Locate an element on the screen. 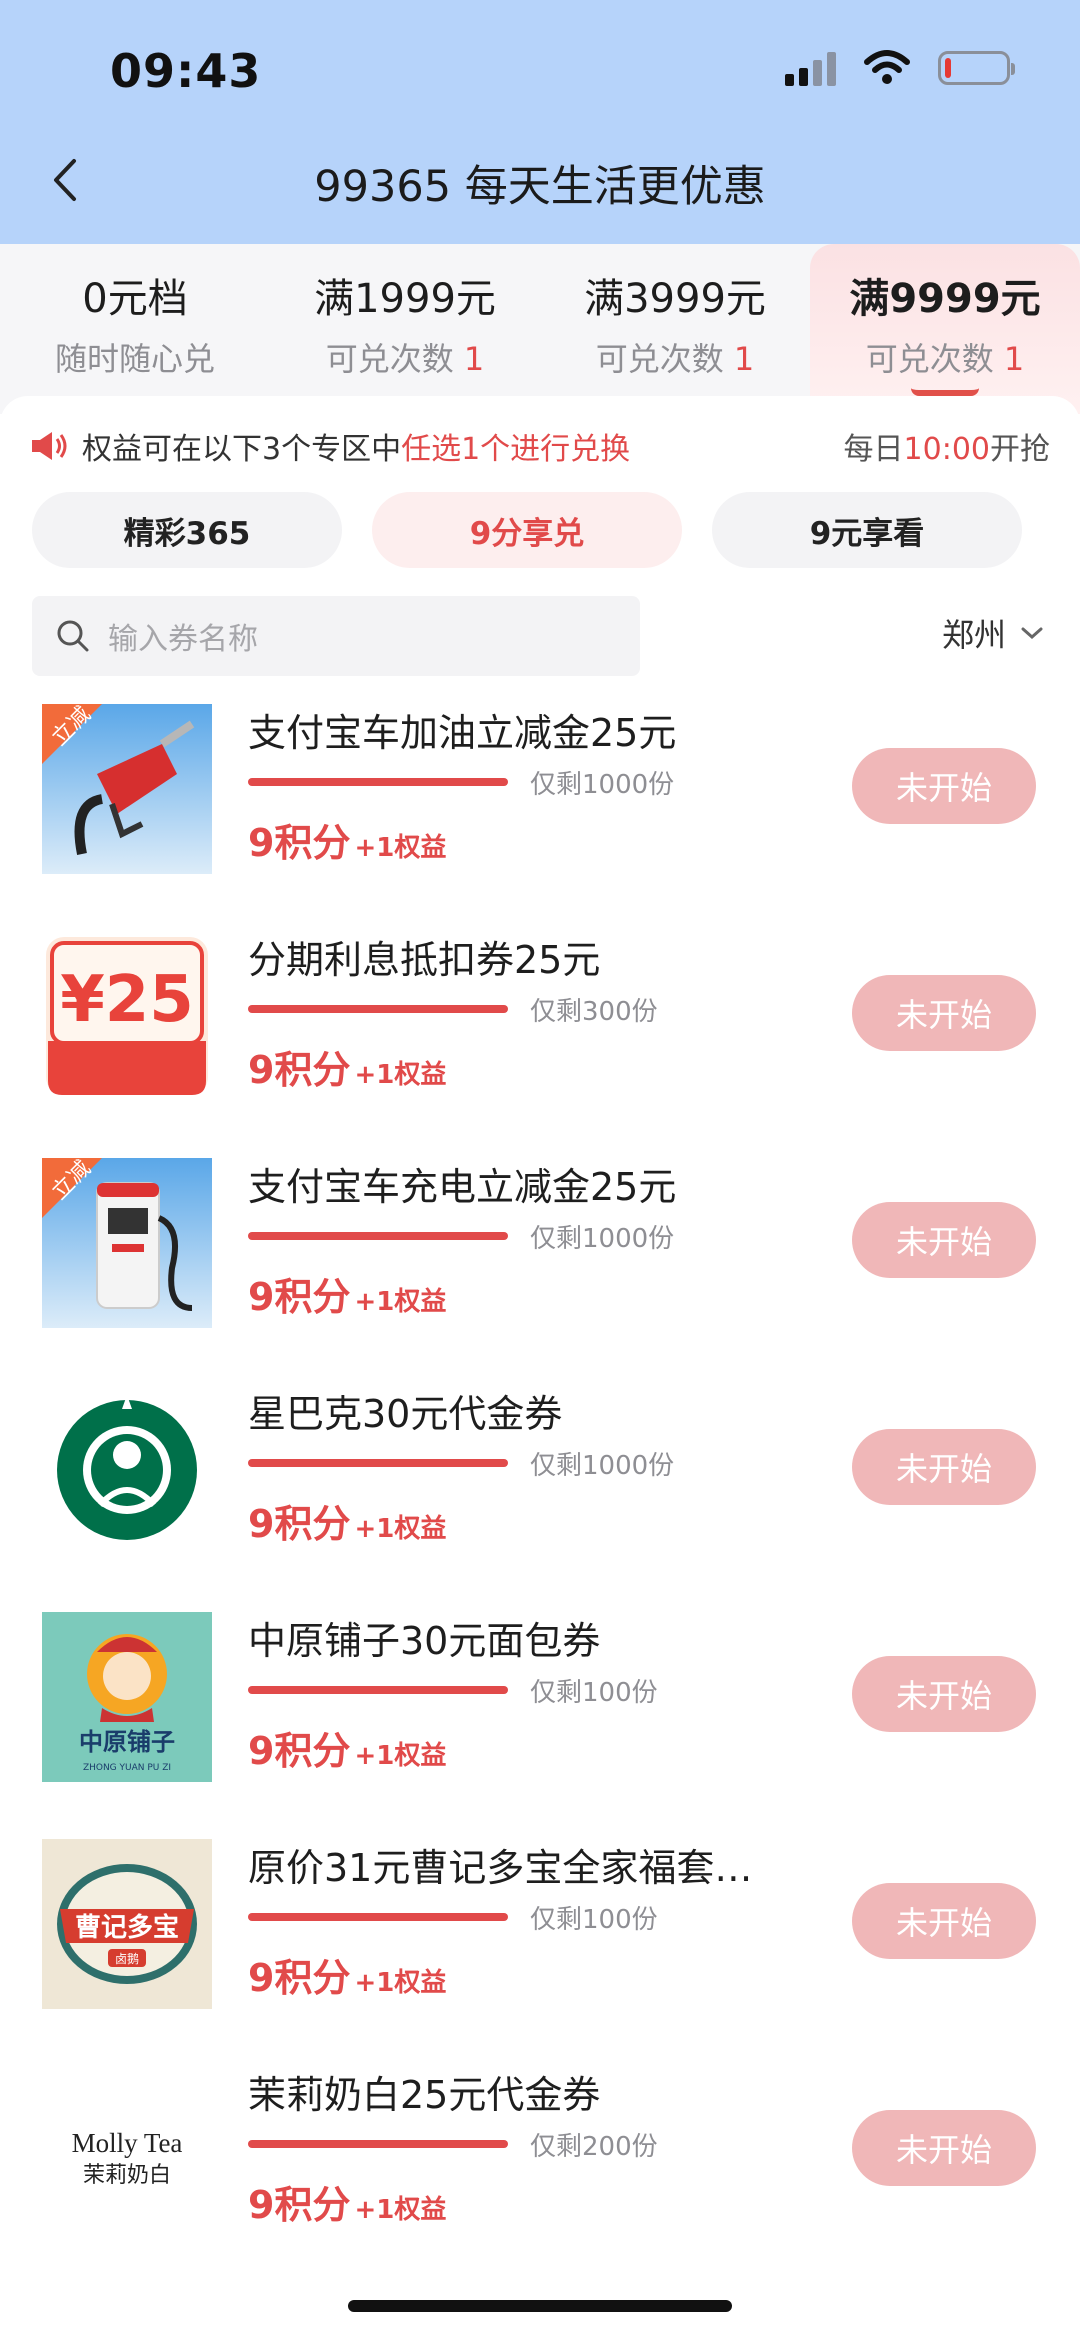 The height and width of the screenshot is (2337, 1080). tier-title: 满9999元 is located at coordinates (945, 299).